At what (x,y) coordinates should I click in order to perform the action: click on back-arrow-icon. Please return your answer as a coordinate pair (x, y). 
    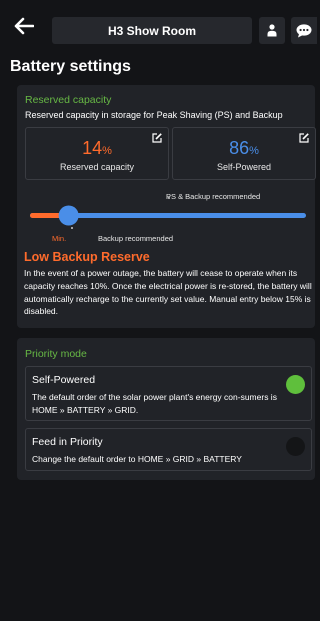
    Looking at the image, I should click on (24, 26).